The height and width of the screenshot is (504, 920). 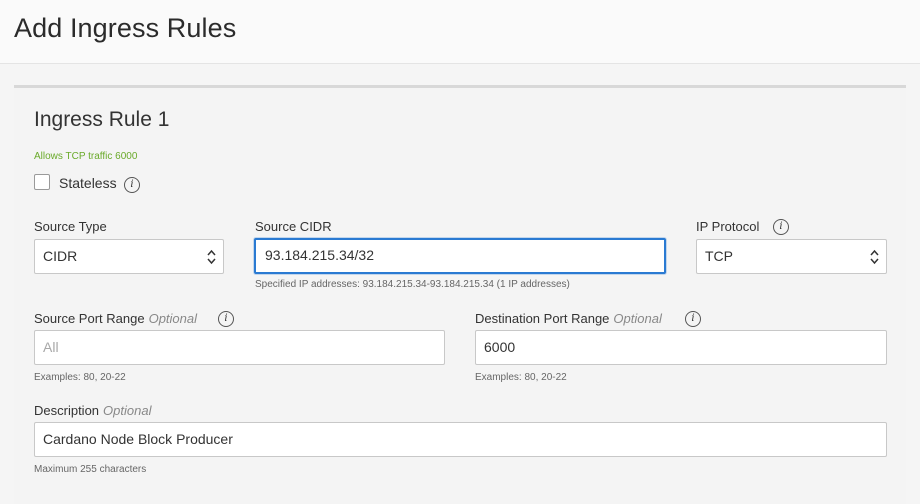 What do you see at coordinates (132, 185) in the screenshot?
I see `stateless-info-icon: i` at bounding box center [132, 185].